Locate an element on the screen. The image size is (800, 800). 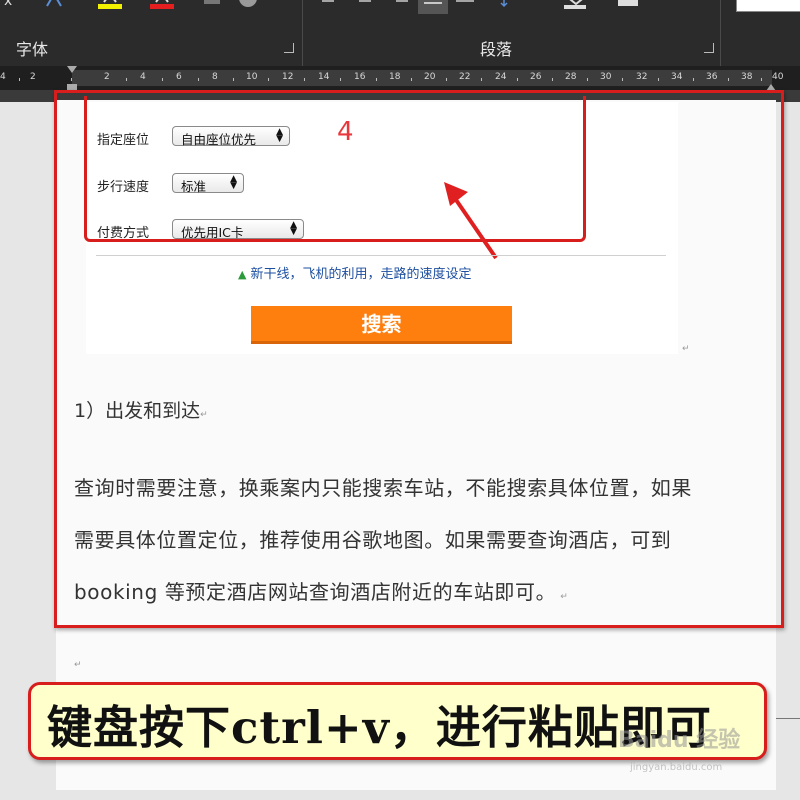
font-color-icon is located at coordinates (163, 5).